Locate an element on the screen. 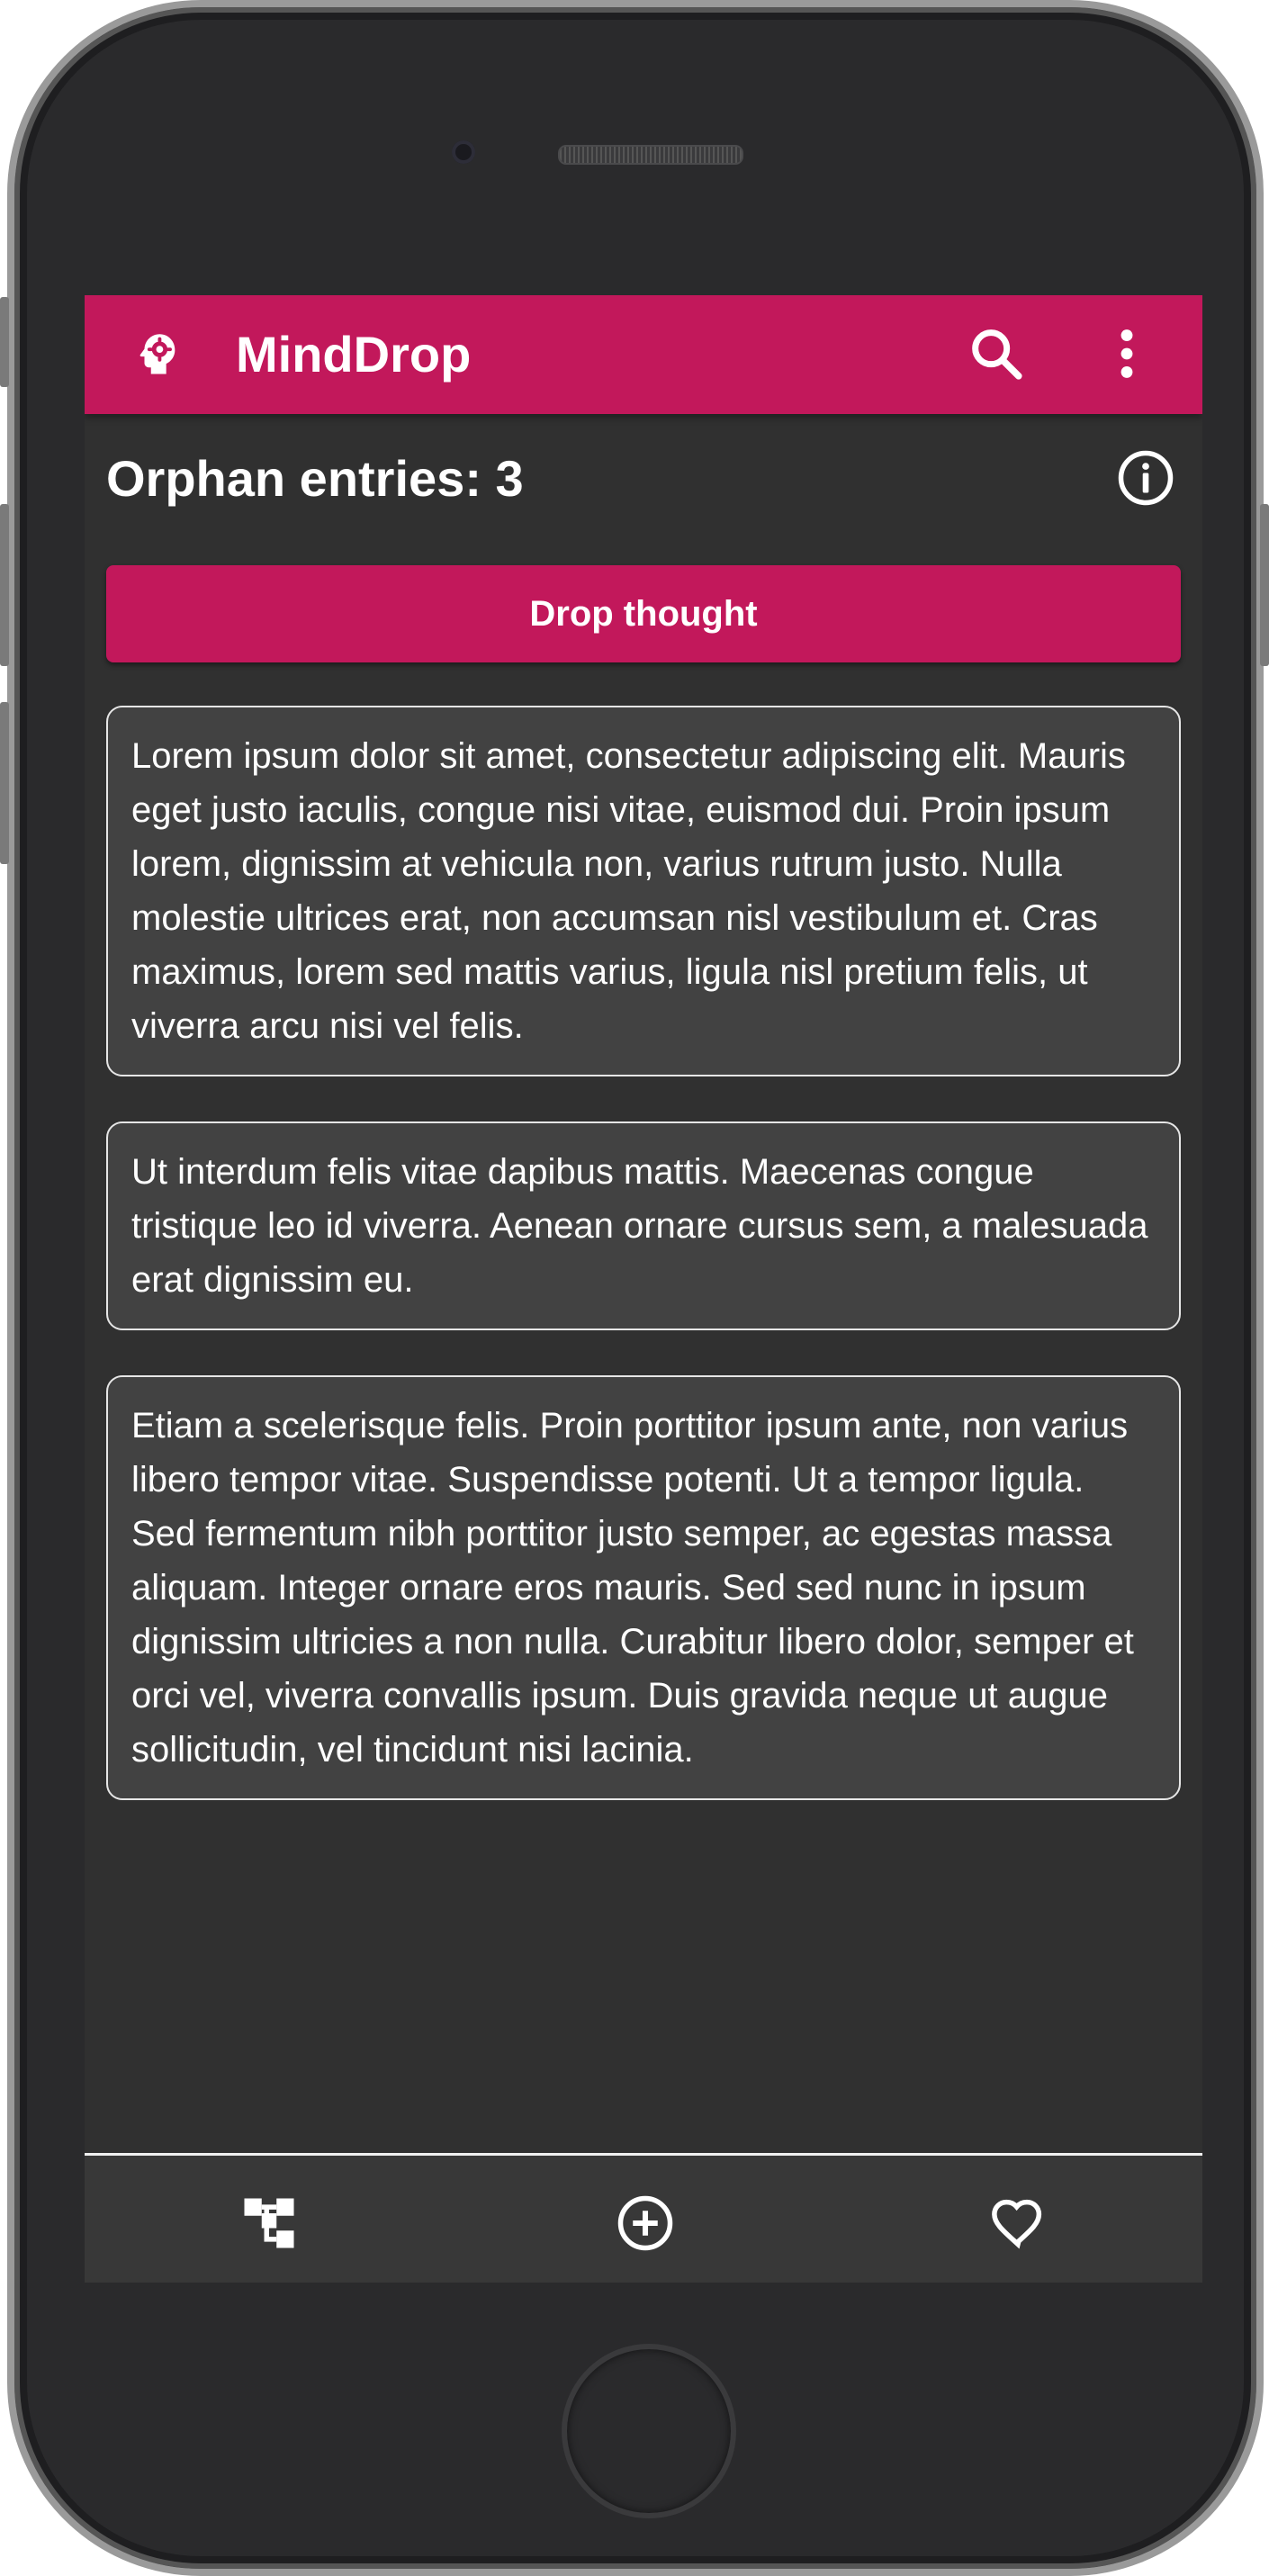 Image resolution: width=1269 pixels, height=2576 pixels. search-icon is located at coordinates (996, 353).